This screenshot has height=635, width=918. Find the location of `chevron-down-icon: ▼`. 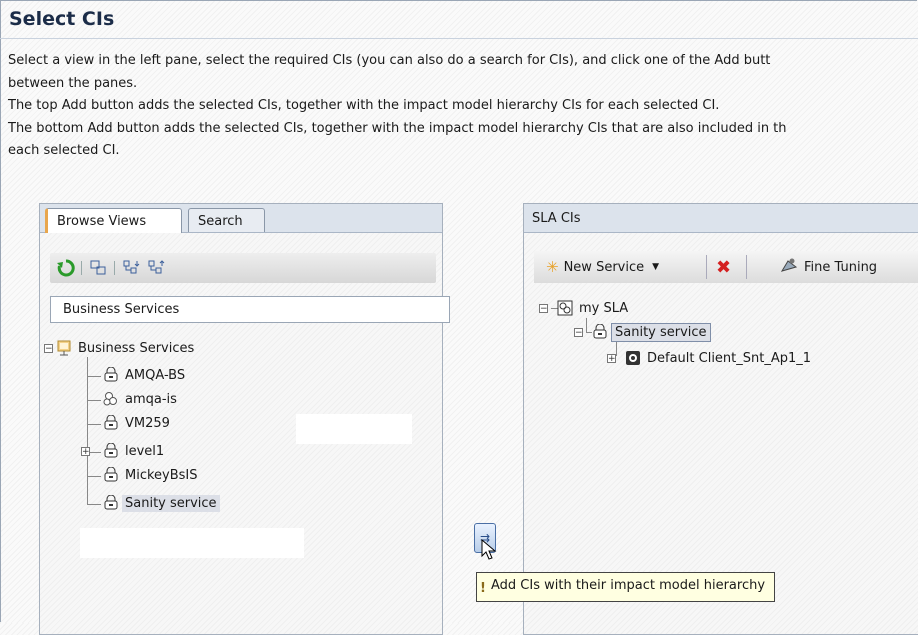

chevron-down-icon: ▼ is located at coordinates (655, 267).